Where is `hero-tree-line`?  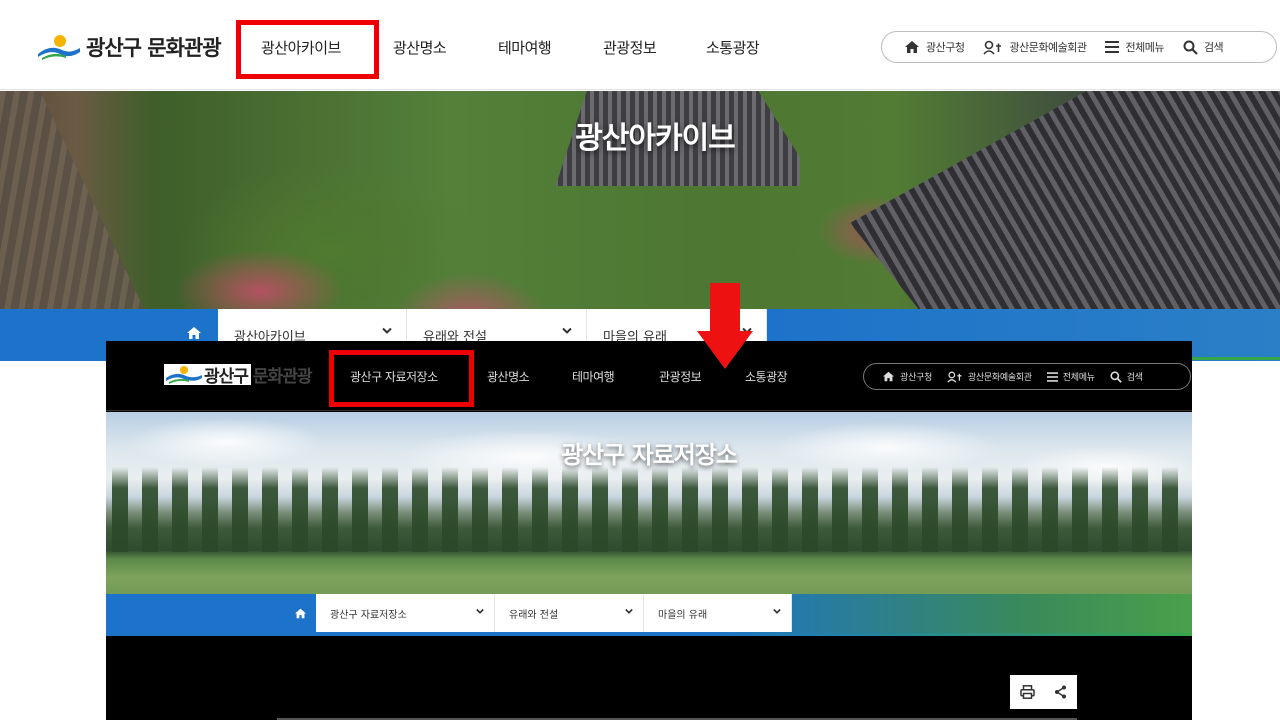
hero-tree-line is located at coordinates (649, 509).